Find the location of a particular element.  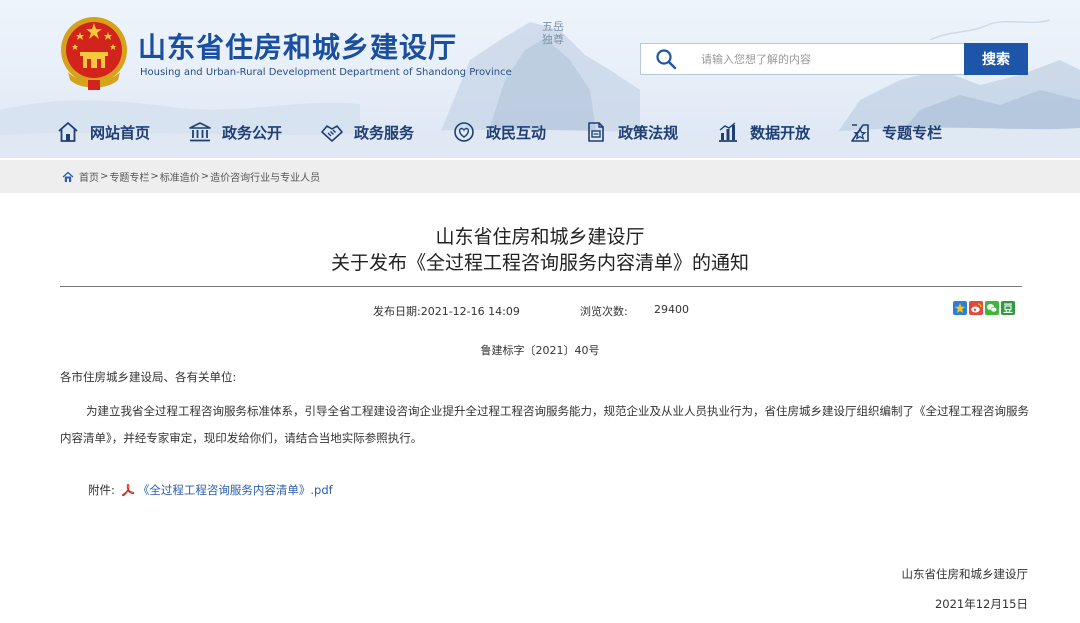

nav-label: 政民互动 is located at coordinates (516, 132).